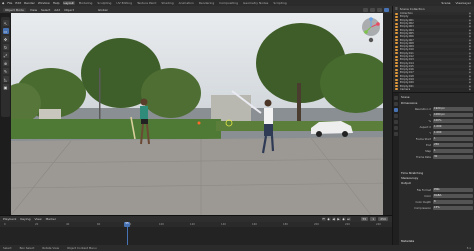 The height and width of the screenshot is (251, 474). I want to click on ruler-tick-label: 20, so click(37, 224).